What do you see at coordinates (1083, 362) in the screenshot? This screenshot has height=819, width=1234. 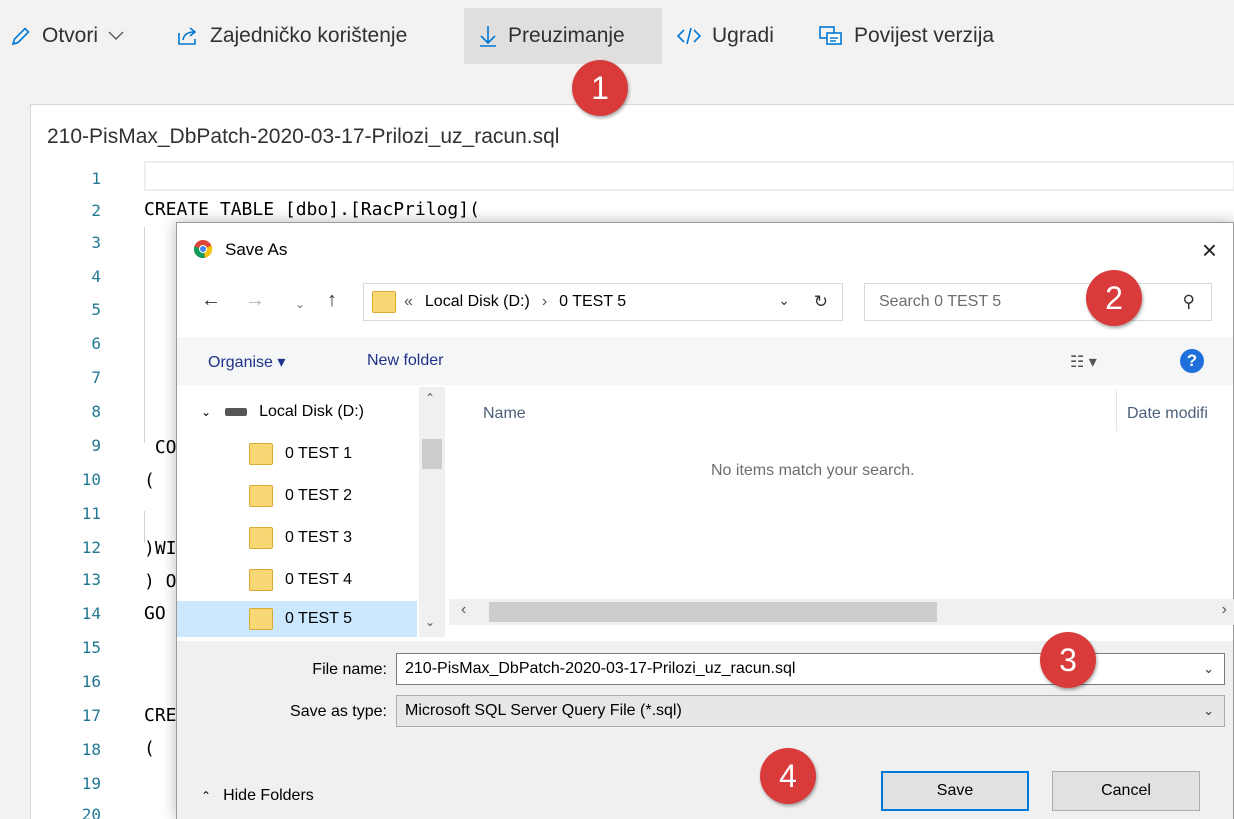 I see `view-options-icon: ☷ ▾` at bounding box center [1083, 362].